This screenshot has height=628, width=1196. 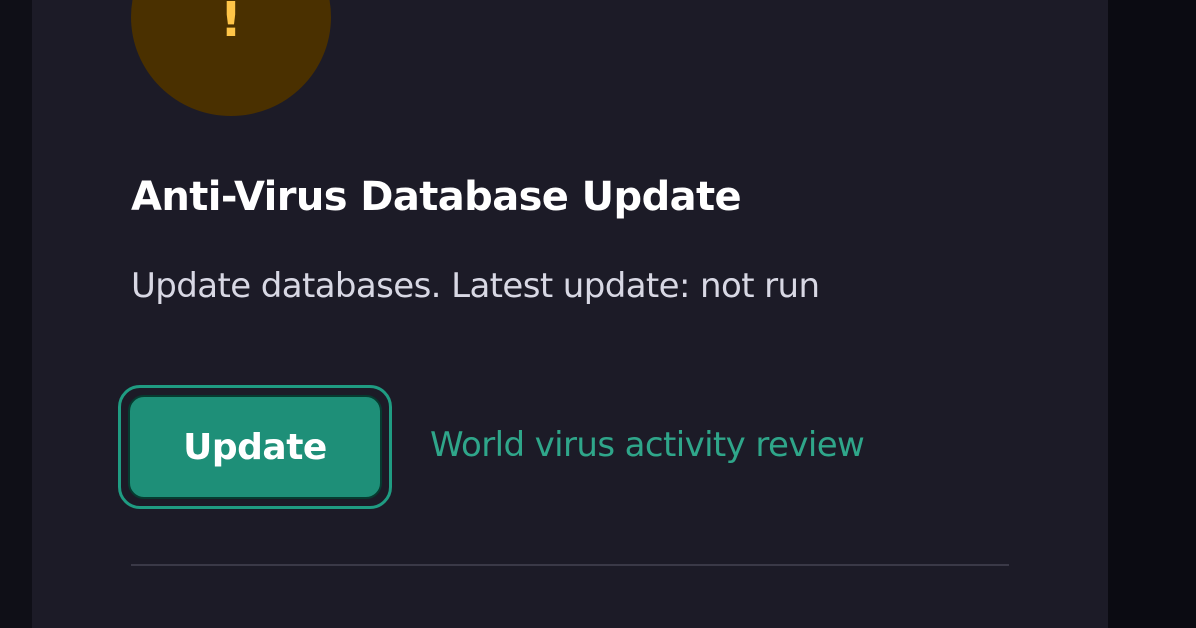 I want to click on exclamation-icon: !, so click(x=231, y=24).